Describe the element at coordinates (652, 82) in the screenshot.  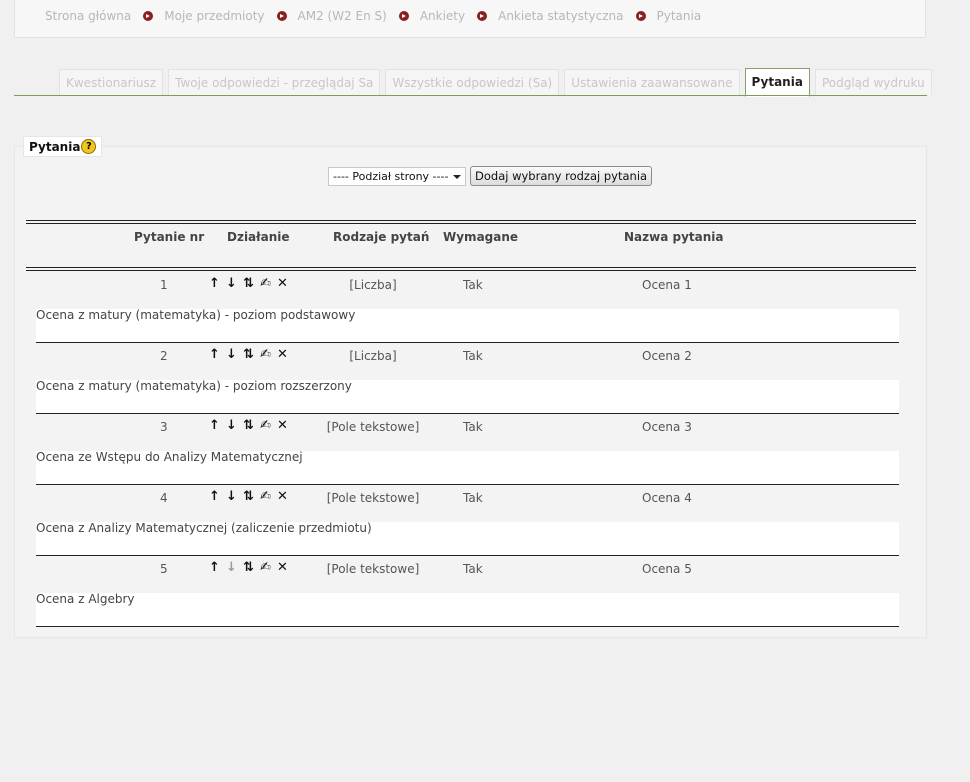
I see `tab-advanced-settings: Ustawienia zaawansowane` at that location.